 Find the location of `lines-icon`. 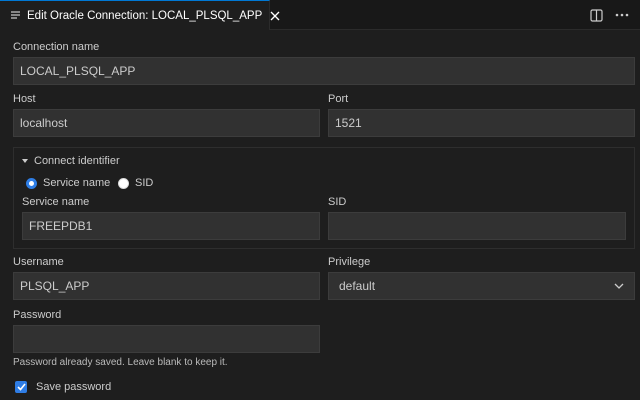

lines-icon is located at coordinates (15, 16).